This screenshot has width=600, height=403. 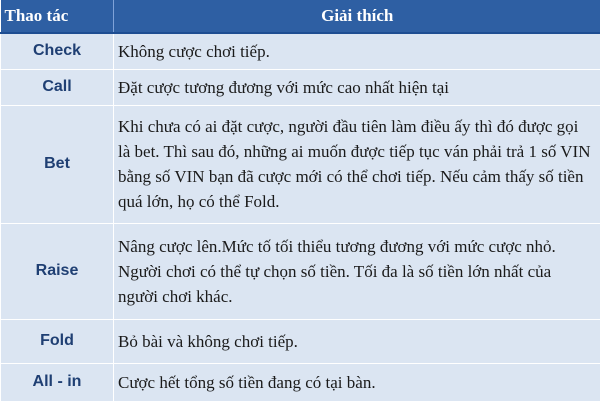 I want to click on table-header-row: Thao tác Giải thích, so click(x=300, y=17).